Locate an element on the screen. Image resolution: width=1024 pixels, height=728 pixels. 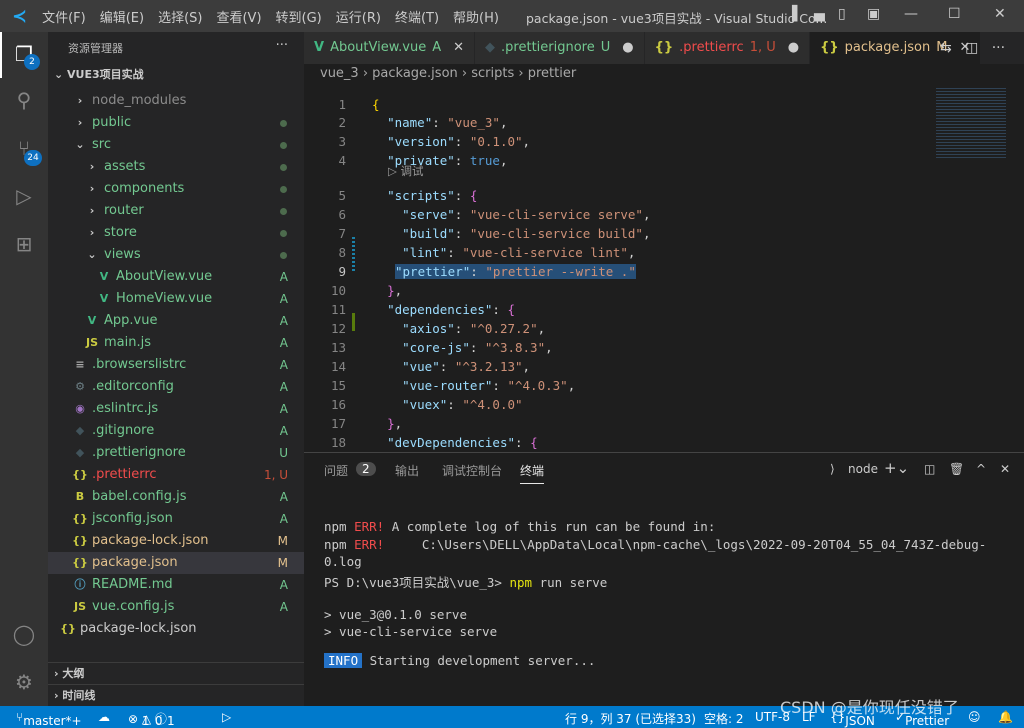
tree-item-label: jsconfig.json is located at coordinates (132, 518).